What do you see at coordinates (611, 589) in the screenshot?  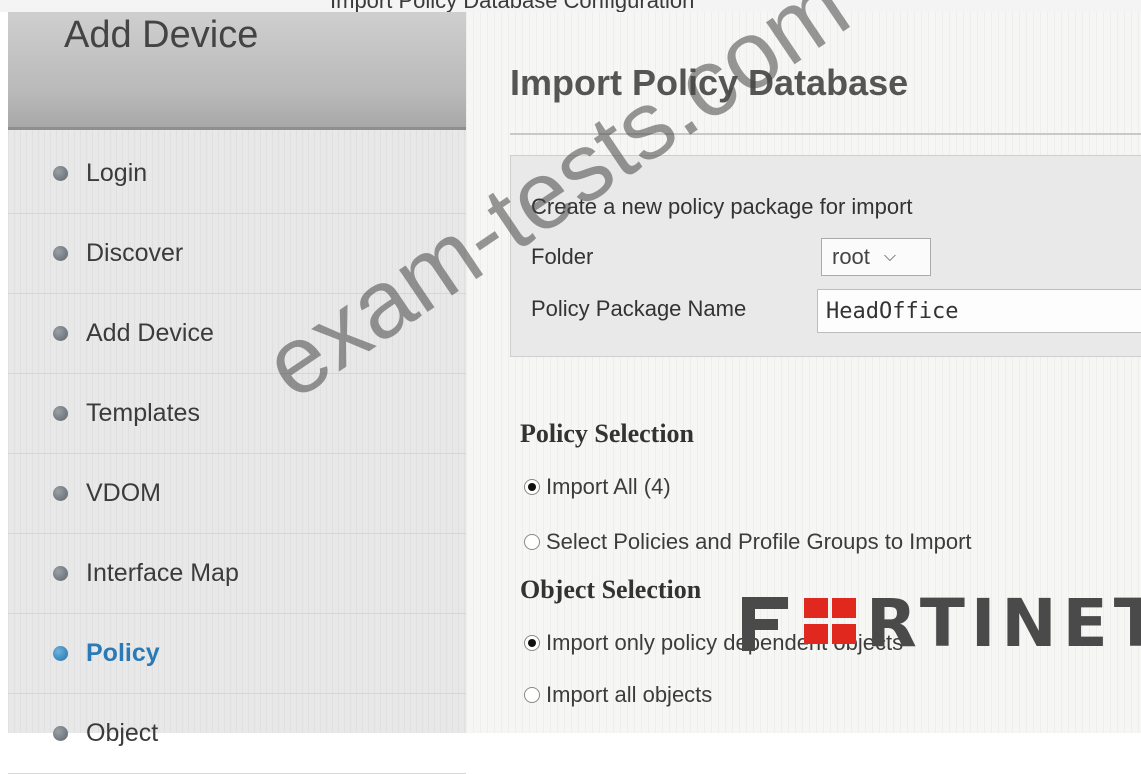 I see `object-selection-heading: Object Selection` at bounding box center [611, 589].